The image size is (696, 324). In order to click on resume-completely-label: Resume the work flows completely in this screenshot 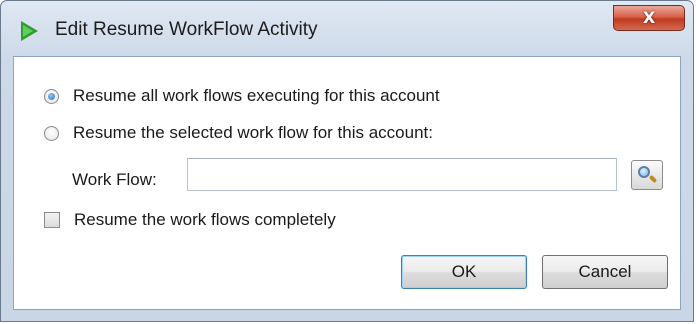, I will do `click(205, 219)`.